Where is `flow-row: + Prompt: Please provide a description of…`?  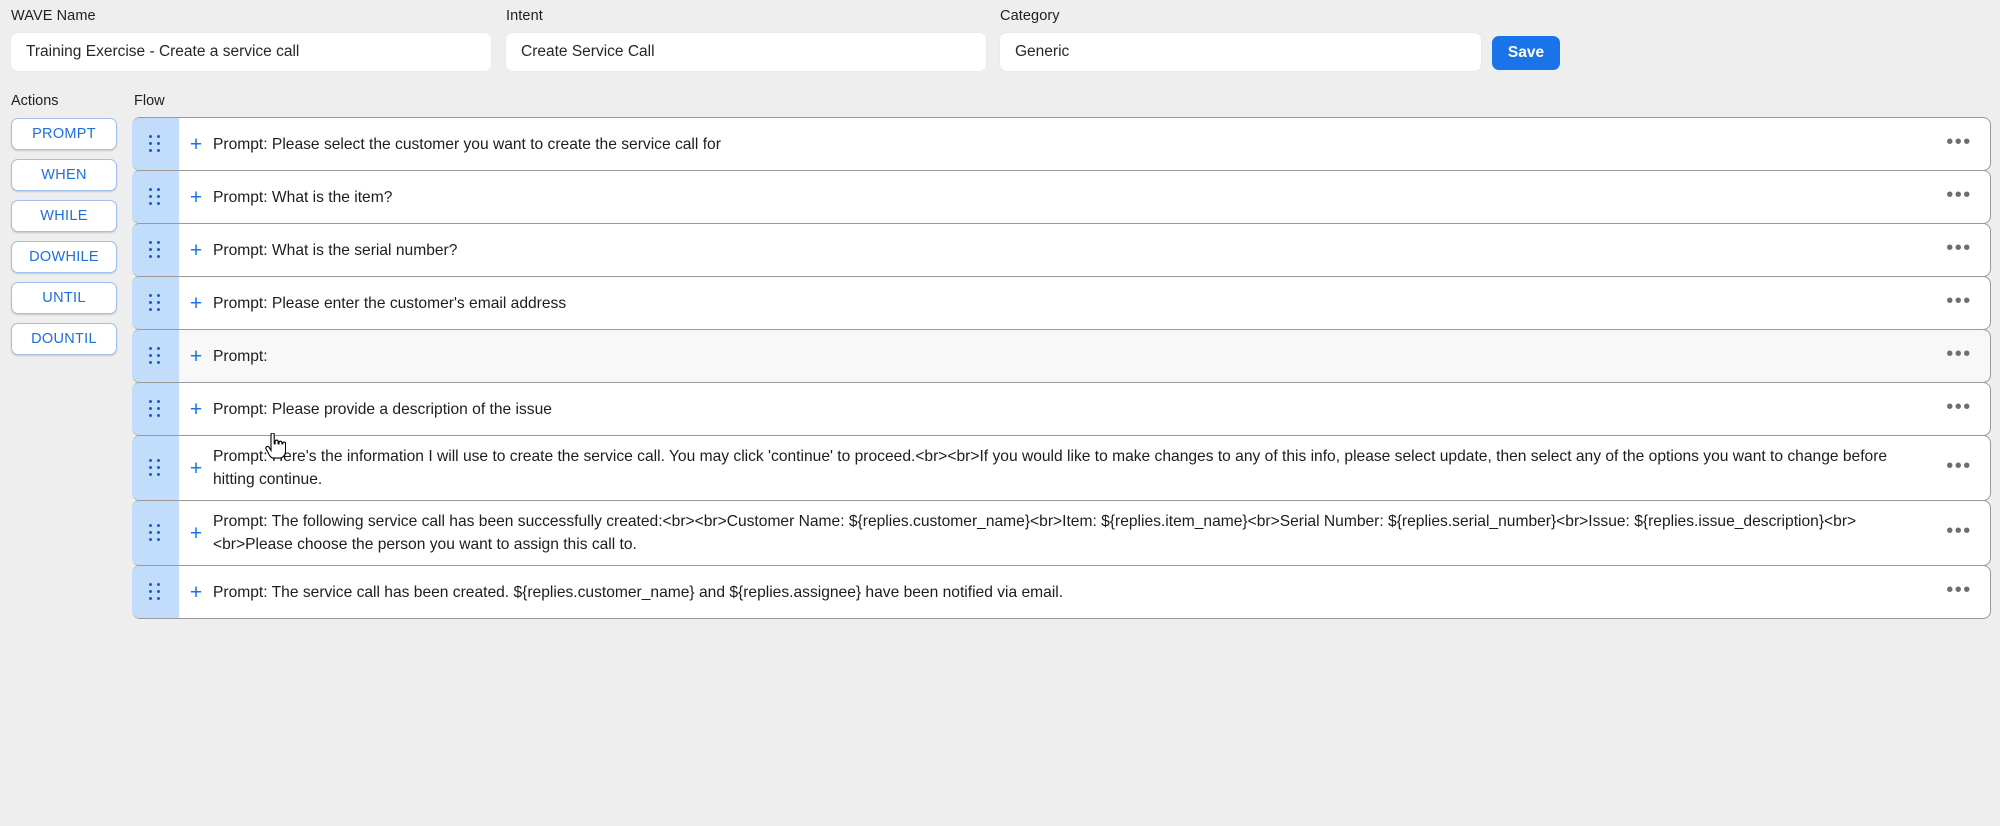 flow-row: + Prompt: Please provide a description of… is located at coordinates (1061, 409).